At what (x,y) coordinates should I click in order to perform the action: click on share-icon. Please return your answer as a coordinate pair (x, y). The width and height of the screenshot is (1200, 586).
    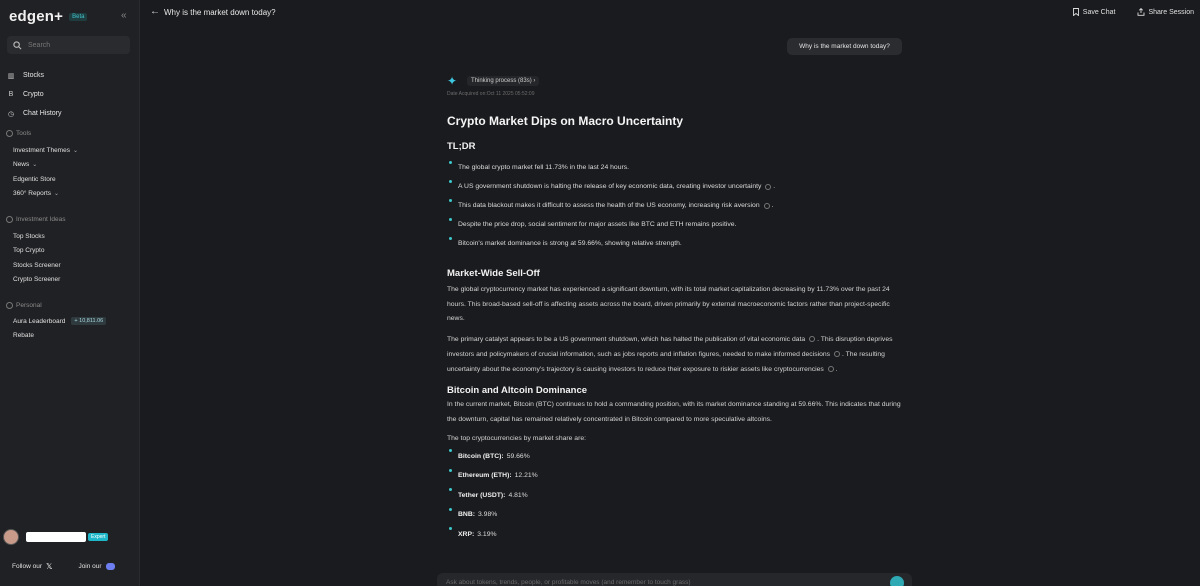
    Looking at the image, I should click on (1141, 12).